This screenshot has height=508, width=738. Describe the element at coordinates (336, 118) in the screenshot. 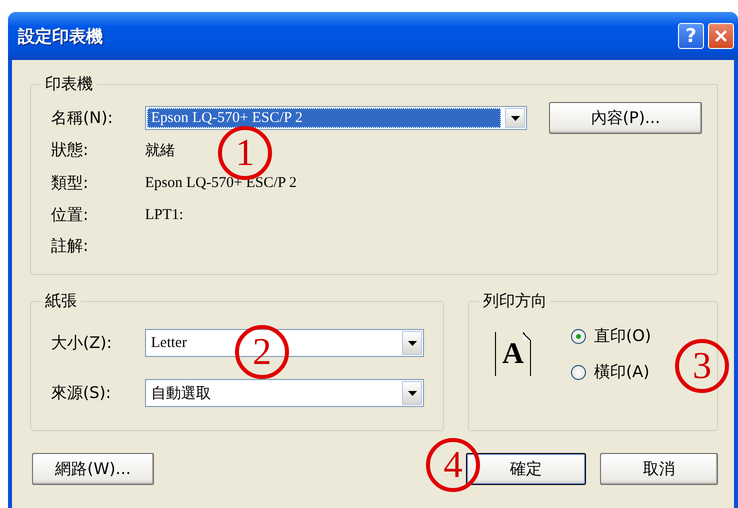

I see `printer-name-dropdown: Epson LQ-570+ ESC/P 2` at that location.